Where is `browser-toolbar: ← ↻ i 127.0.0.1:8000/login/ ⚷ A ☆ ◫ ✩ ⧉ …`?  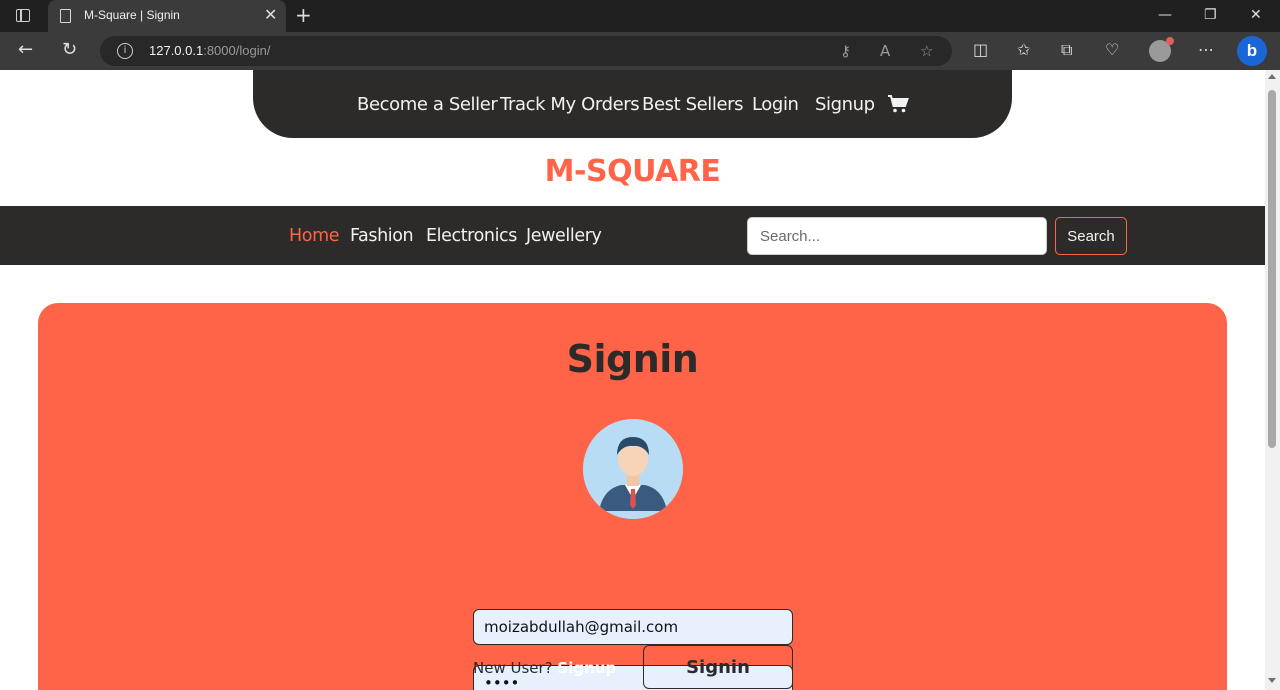
browser-toolbar: ← ↻ i 127.0.0.1:8000/login/ ⚷ A ☆ ◫ ✩ ⧉ … is located at coordinates (640, 51).